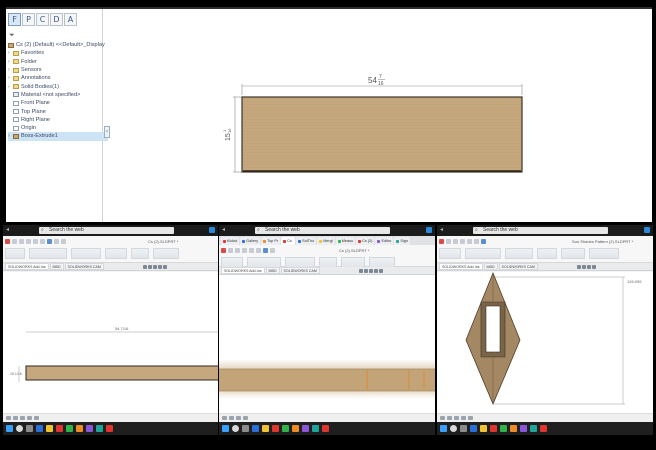 This screenshot has width=656, height=450. Describe the element at coordinates (519, 253) in the screenshot. I see `extruded-cut-group` at that location.